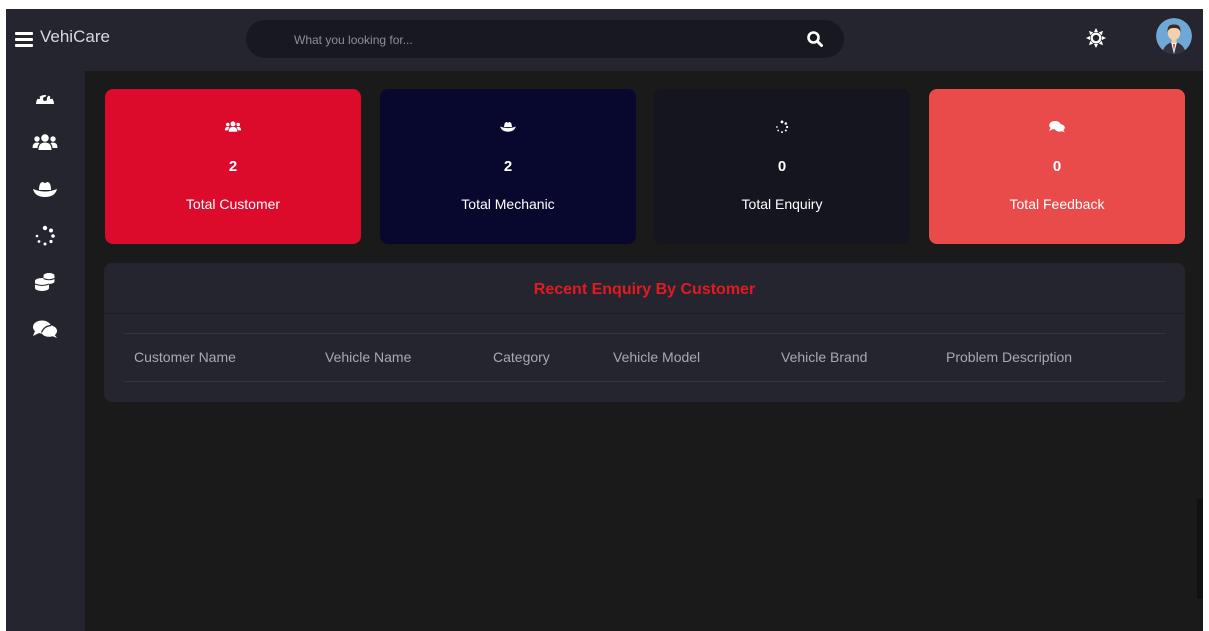  Describe the element at coordinates (75, 36) in the screenshot. I see `brand-name: VehiCare` at that location.